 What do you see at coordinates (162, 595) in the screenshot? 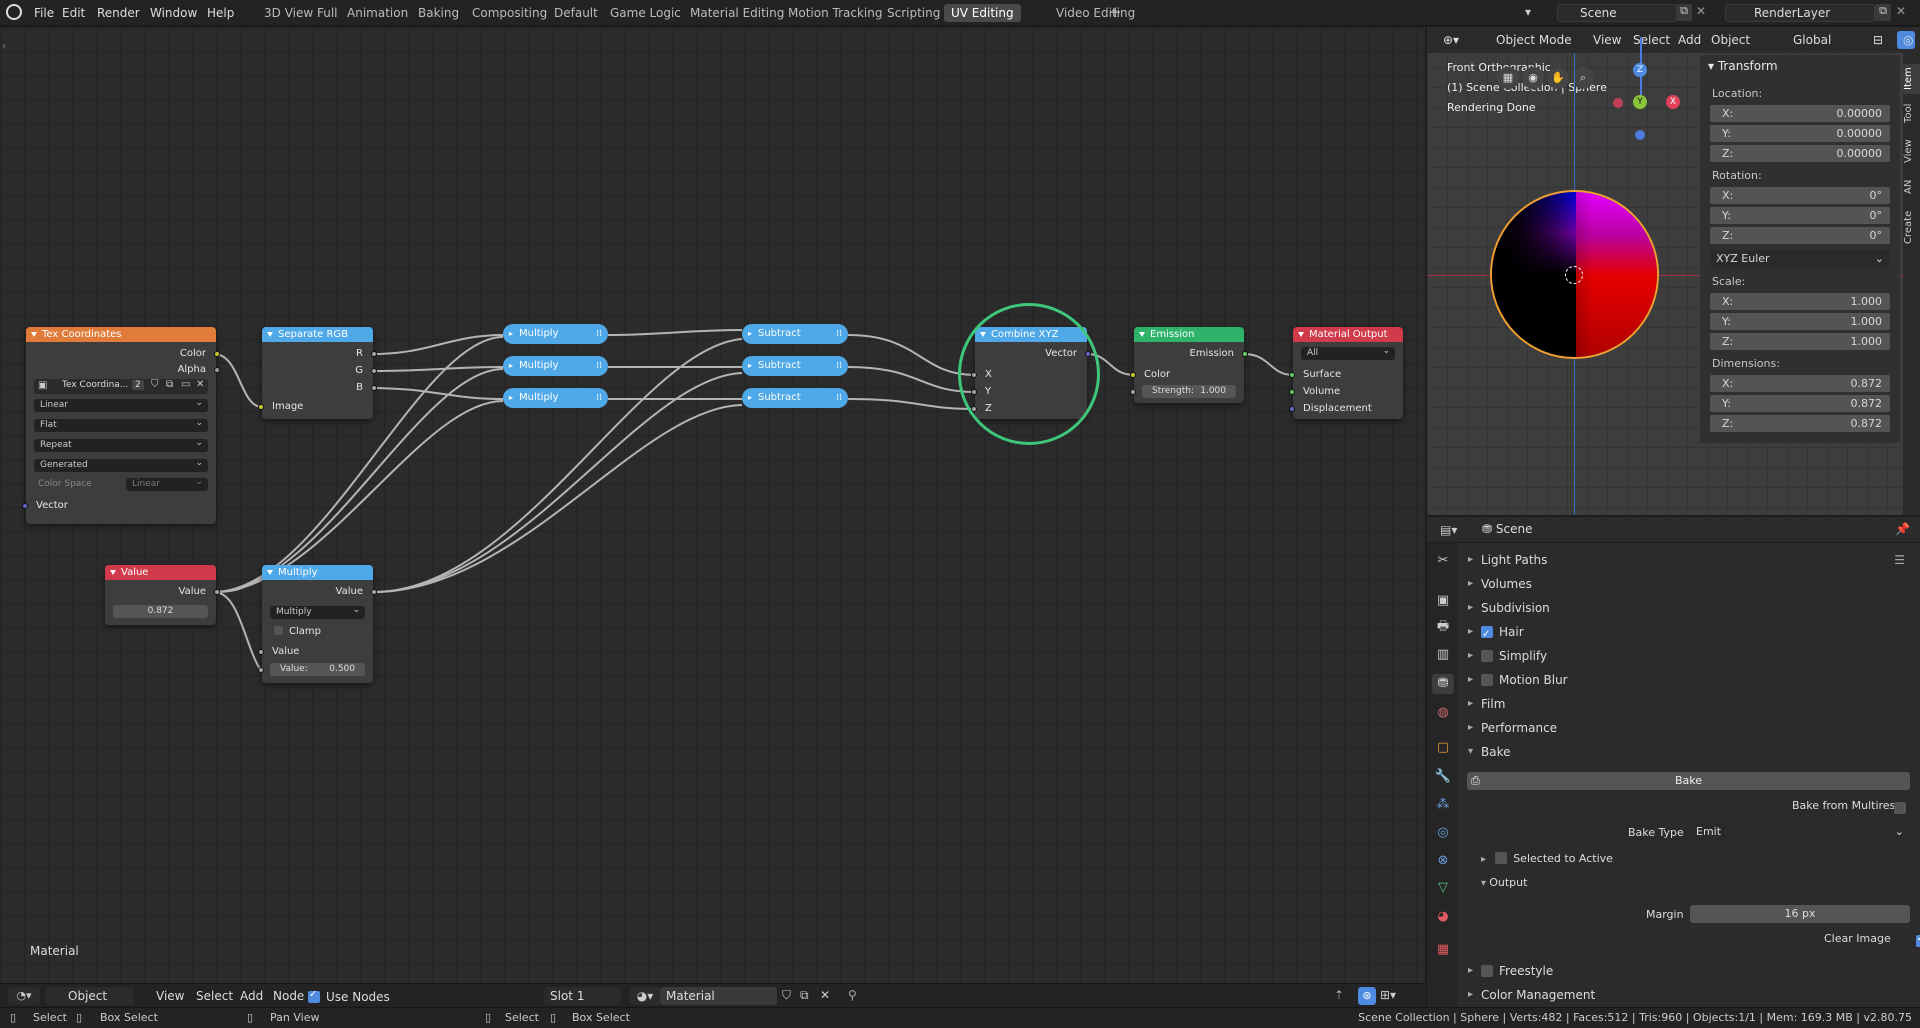
I see `node-value: Value Value 0.872` at bounding box center [162, 595].